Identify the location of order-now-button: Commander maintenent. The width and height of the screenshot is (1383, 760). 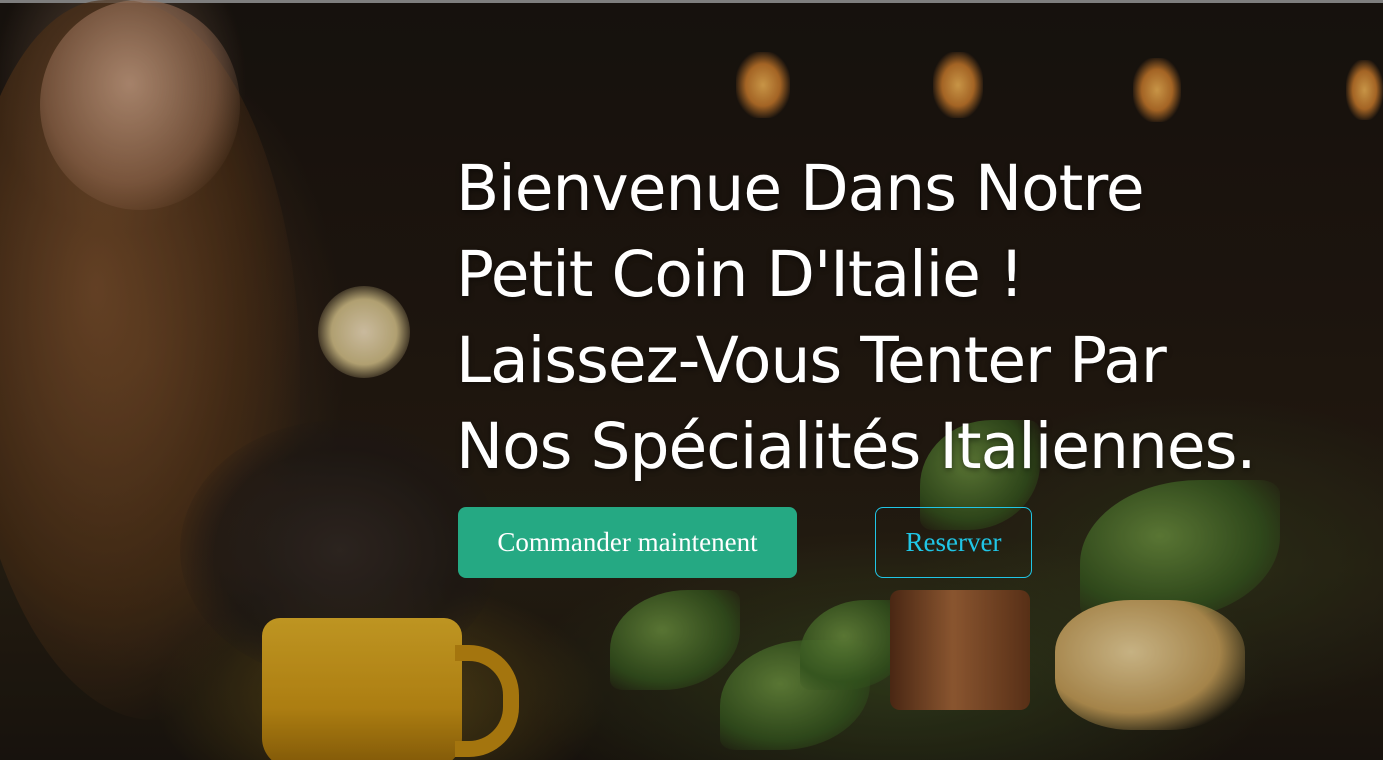
(627, 542).